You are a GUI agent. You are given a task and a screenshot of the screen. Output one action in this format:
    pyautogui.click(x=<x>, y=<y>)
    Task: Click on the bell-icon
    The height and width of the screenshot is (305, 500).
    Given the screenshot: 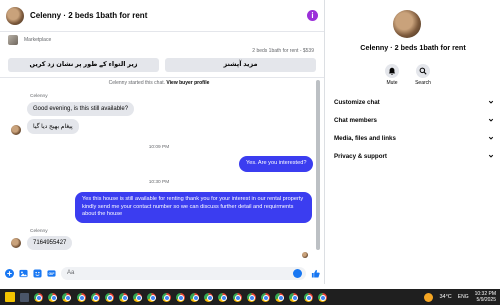 What is the action you would take?
    pyautogui.click(x=392, y=71)
    